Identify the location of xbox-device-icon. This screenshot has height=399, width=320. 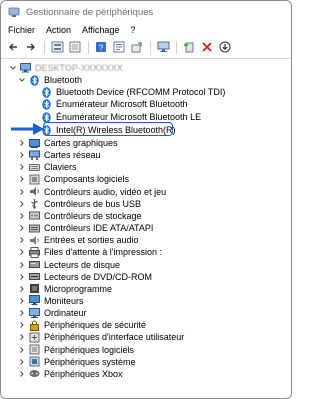
(34, 373).